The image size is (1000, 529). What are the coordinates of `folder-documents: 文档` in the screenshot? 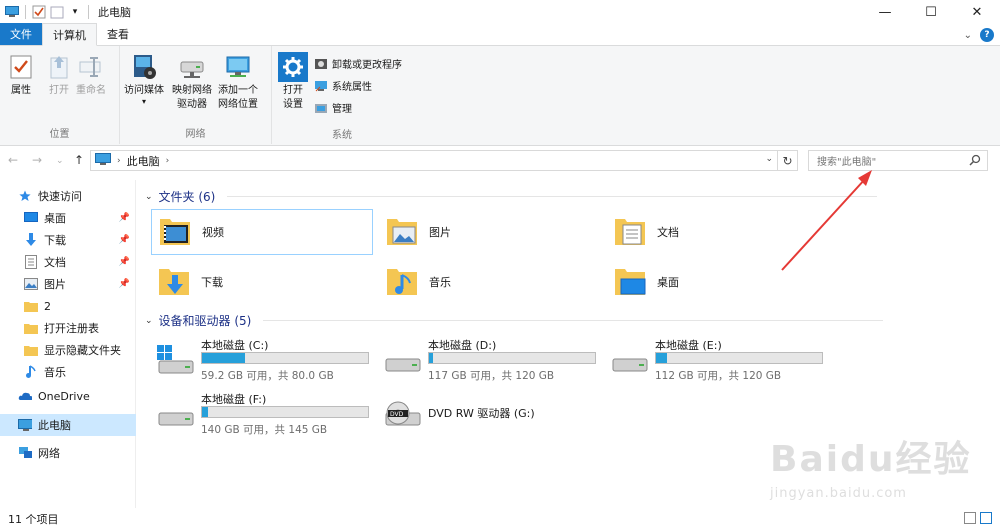 It's located at (718, 232).